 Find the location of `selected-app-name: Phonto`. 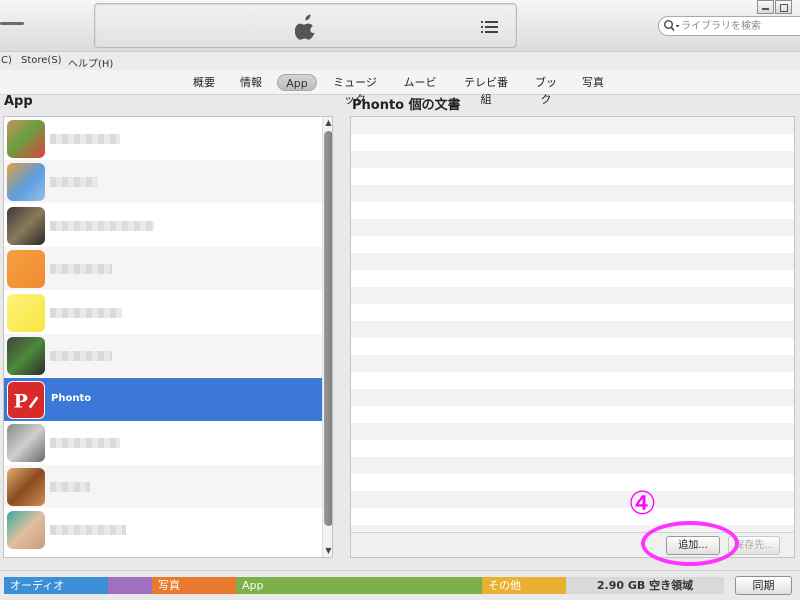

selected-app-name: Phonto is located at coordinates (71, 398).